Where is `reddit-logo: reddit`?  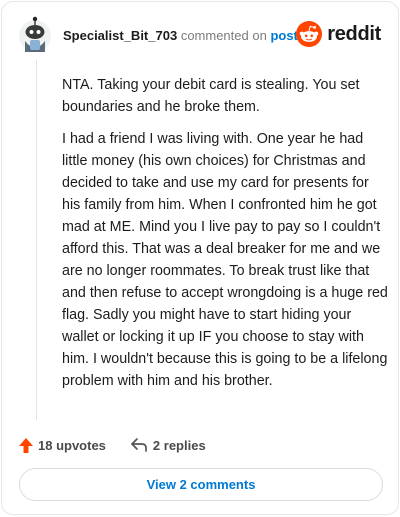
reddit-logo: reddit is located at coordinates (338, 34).